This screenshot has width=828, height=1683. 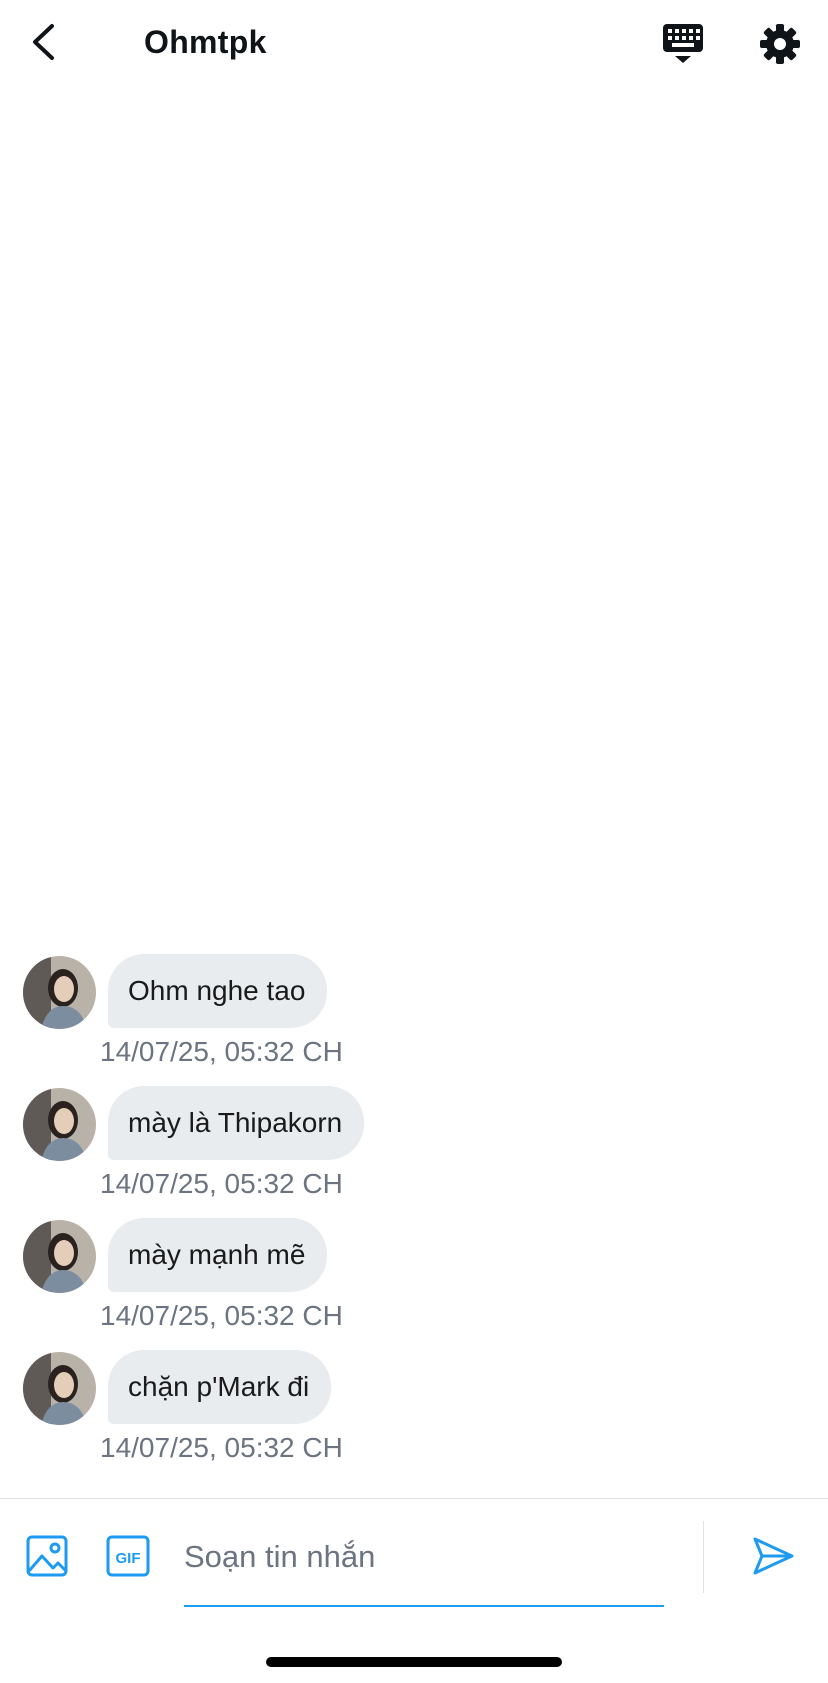 I want to click on message-composer: GIF, so click(x=414, y=1554).